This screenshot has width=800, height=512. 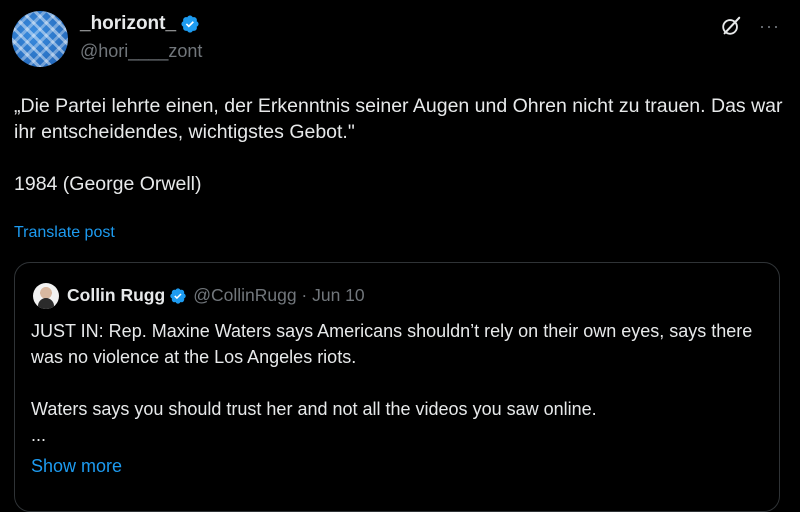 I want to click on author-handle: @hori____zont, so click(x=141, y=51).